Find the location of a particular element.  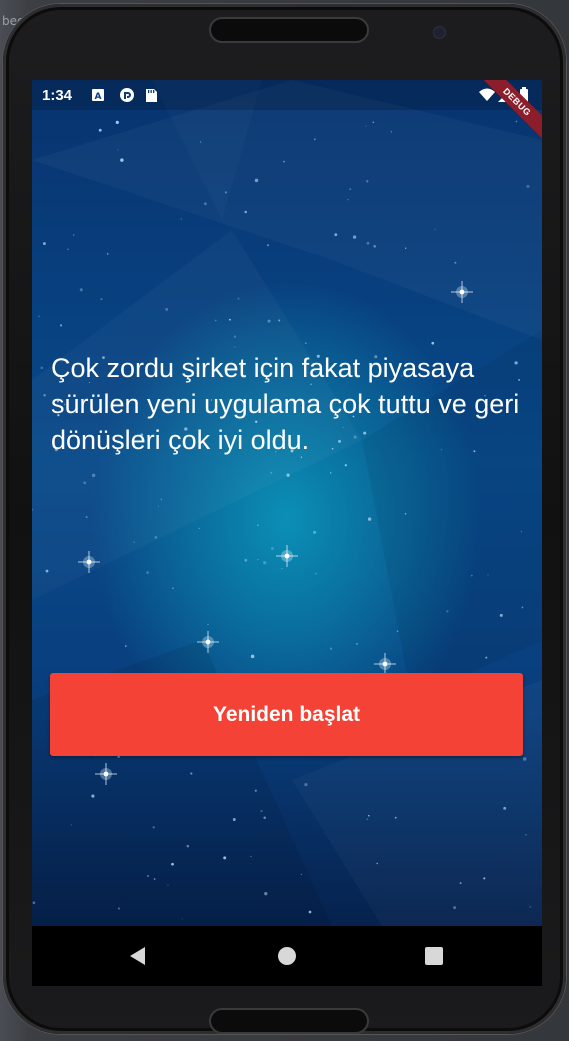

bottom-speaker is located at coordinates (289, 1021).